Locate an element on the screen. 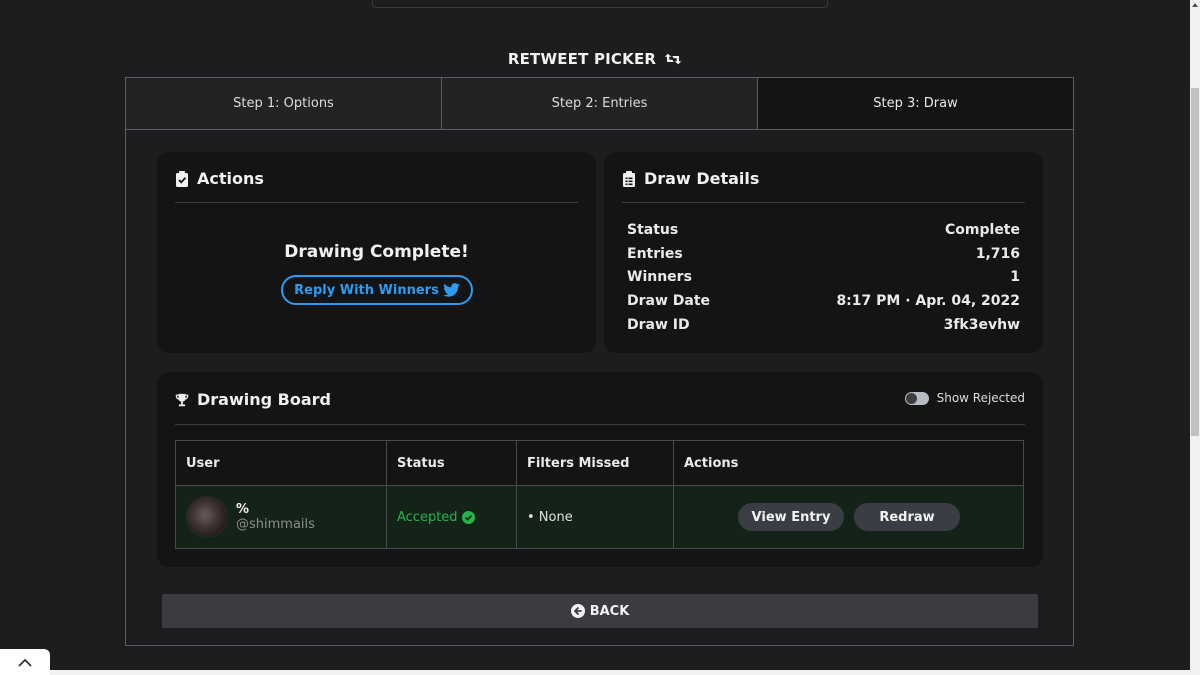 The width and height of the screenshot is (1200, 675). toggle-switch is located at coordinates (916, 398).